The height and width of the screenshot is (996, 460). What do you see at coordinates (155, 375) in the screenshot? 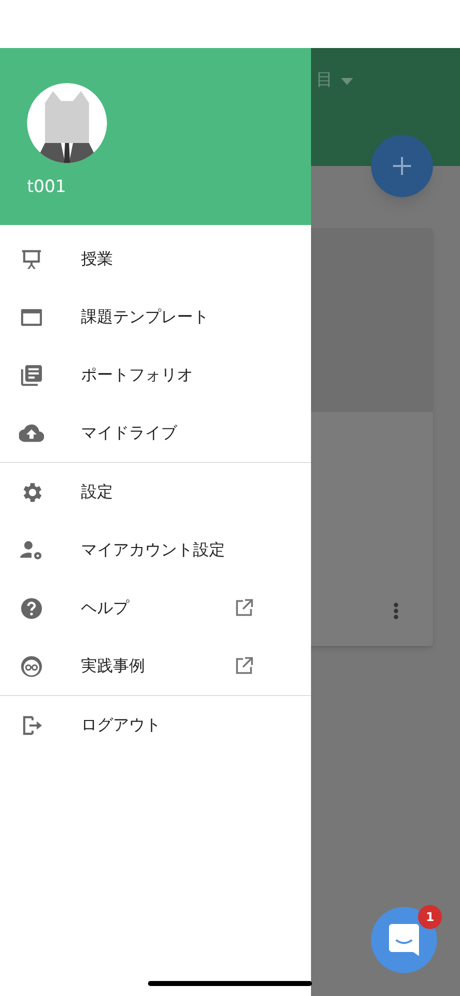
I see `menu-item: ポートフォリオ` at bounding box center [155, 375].